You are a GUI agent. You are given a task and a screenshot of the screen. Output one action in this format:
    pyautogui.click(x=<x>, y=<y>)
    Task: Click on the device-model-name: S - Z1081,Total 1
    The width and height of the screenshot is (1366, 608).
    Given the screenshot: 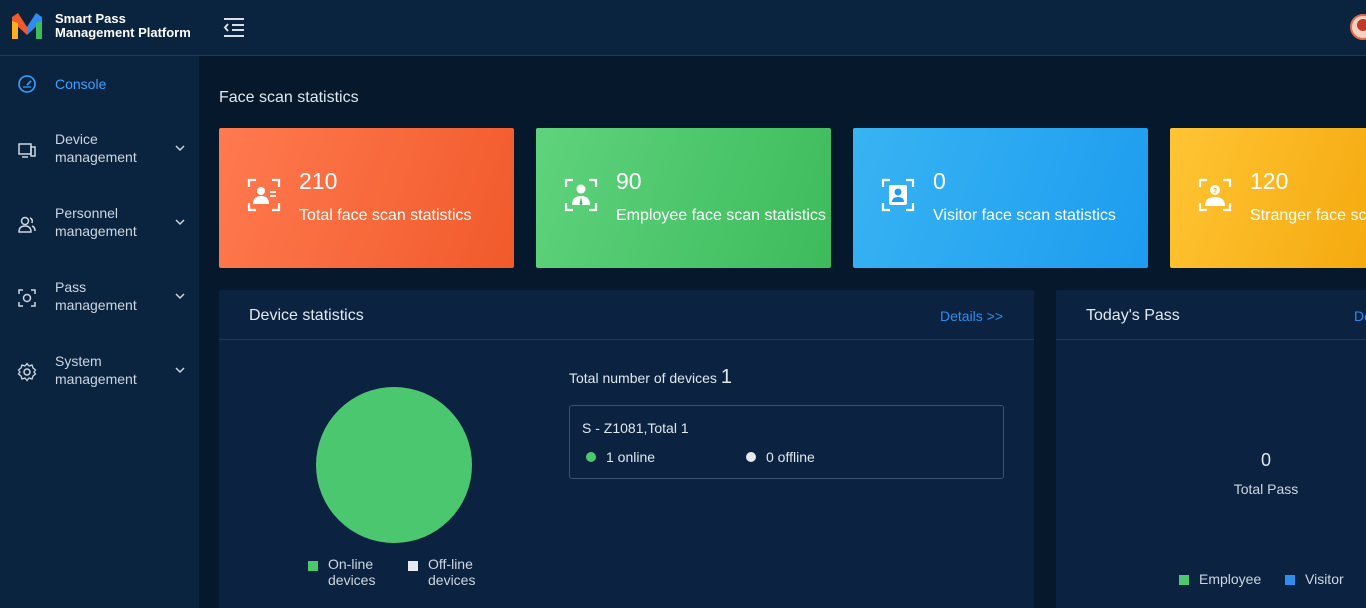 What is the action you would take?
    pyautogui.click(x=635, y=428)
    